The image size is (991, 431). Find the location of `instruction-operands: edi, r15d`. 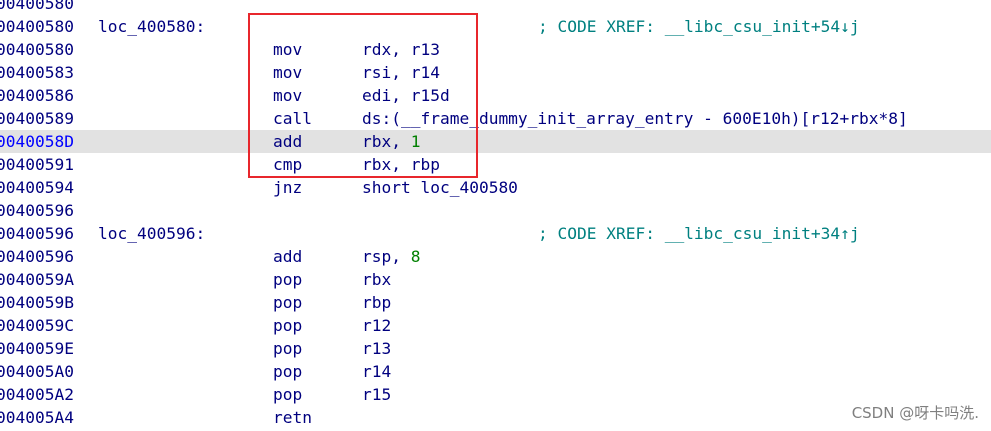

instruction-operands: edi, r15d is located at coordinates (406, 95).